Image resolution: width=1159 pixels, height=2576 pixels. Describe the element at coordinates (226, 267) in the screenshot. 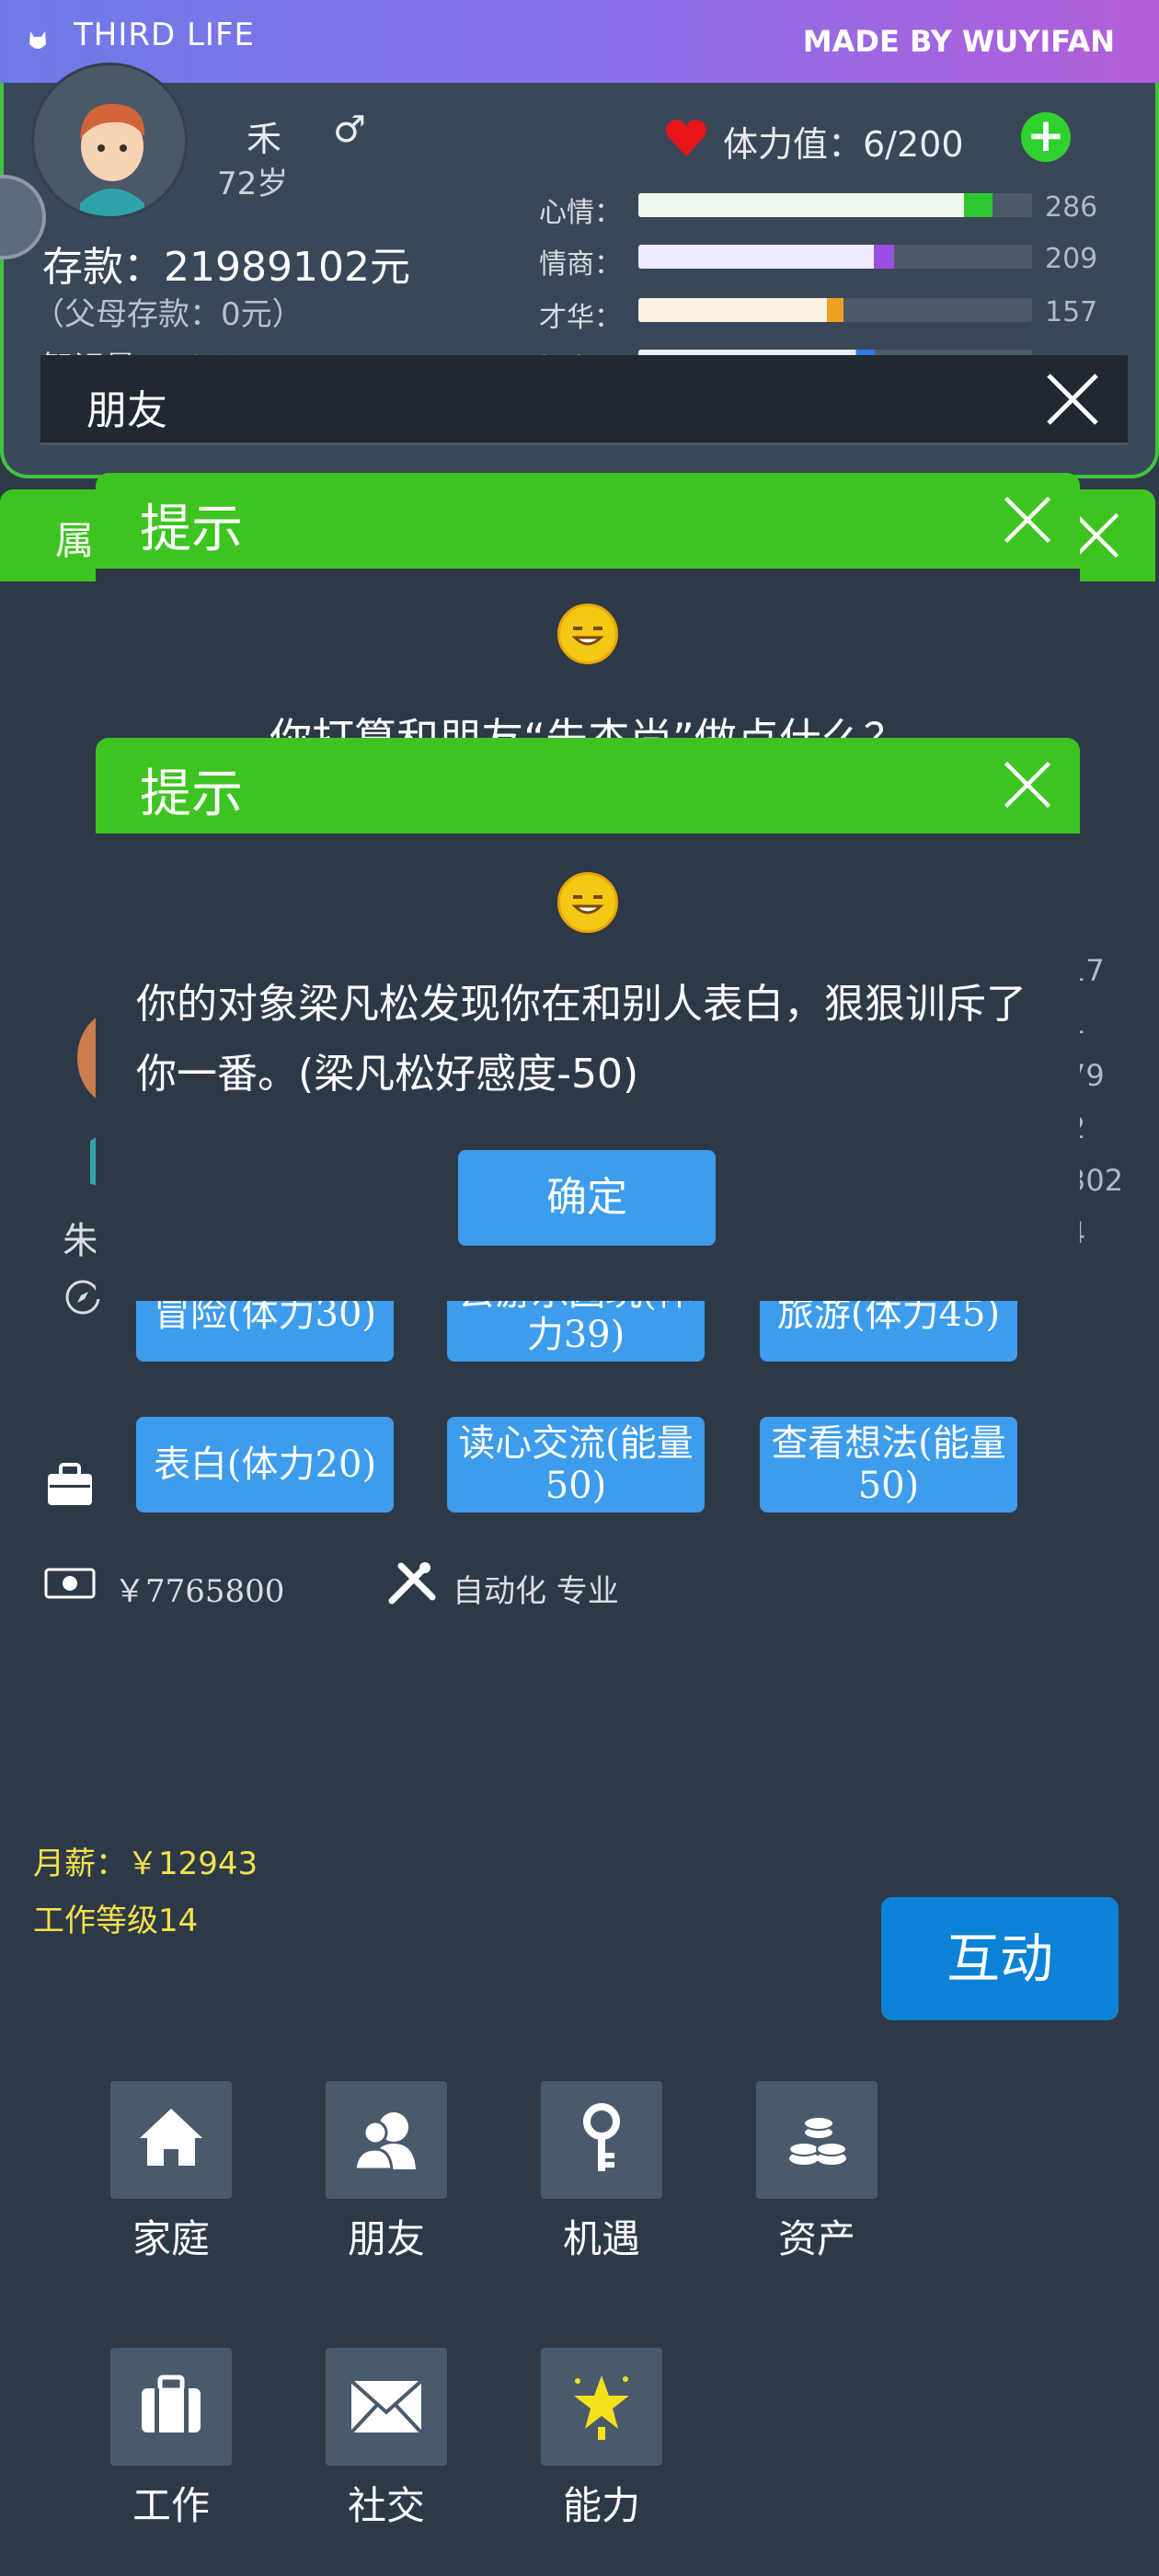

I see `savings-amount: 存款：21989102元` at that location.